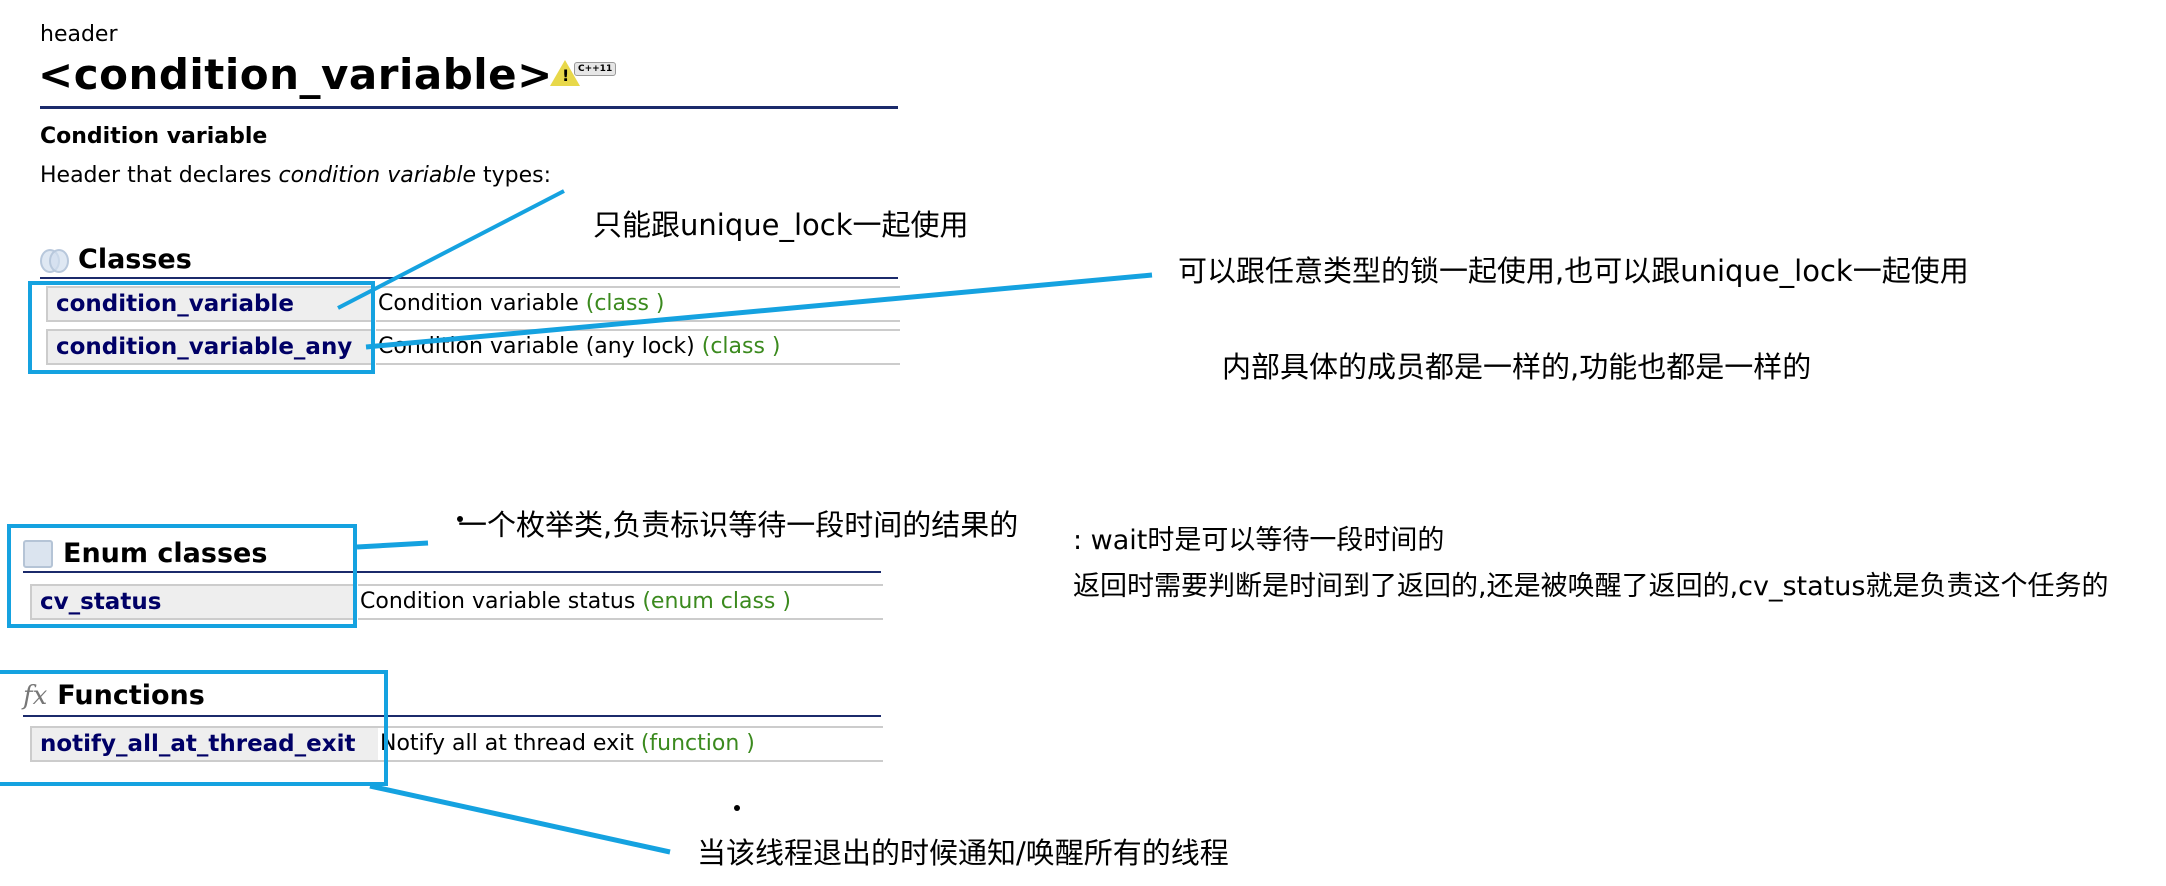 The width and height of the screenshot is (2166, 886). What do you see at coordinates (1259, 540) in the screenshot?
I see `annotation-wait: : wait时是可以等待一段时间的` at bounding box center [1259, 540].